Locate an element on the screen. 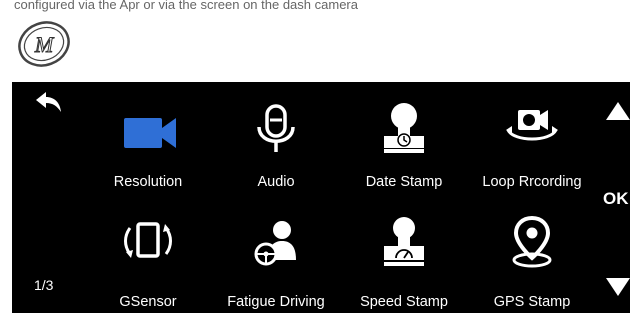 This screenshot has height=313, width=630. menu-item-label: Speed Stamp is located at coordinates (404, 302).